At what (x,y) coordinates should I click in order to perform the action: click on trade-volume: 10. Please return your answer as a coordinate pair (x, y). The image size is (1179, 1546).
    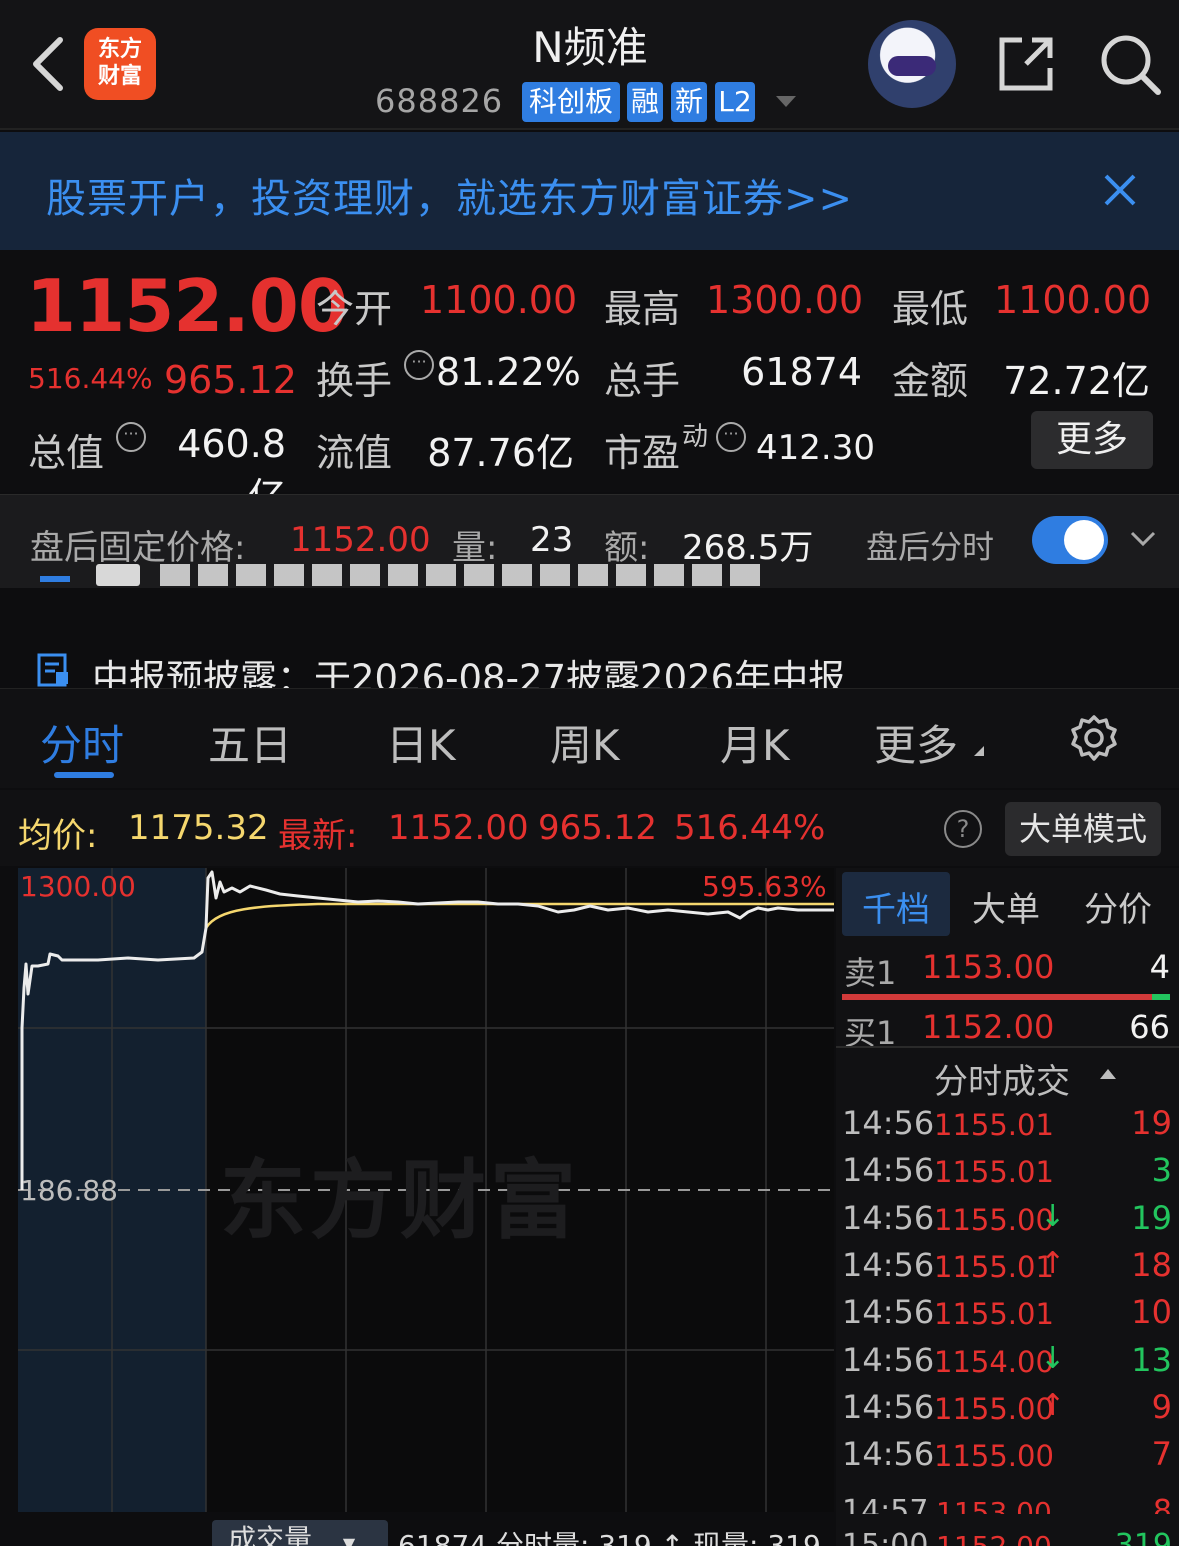
    Looking at the image, I should click on (1151, 1312).